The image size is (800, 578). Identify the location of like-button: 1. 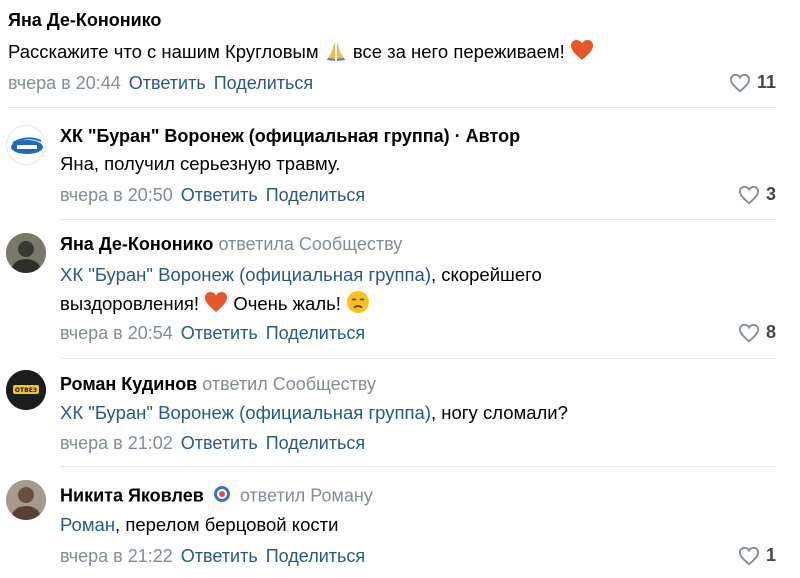
(757, 555).